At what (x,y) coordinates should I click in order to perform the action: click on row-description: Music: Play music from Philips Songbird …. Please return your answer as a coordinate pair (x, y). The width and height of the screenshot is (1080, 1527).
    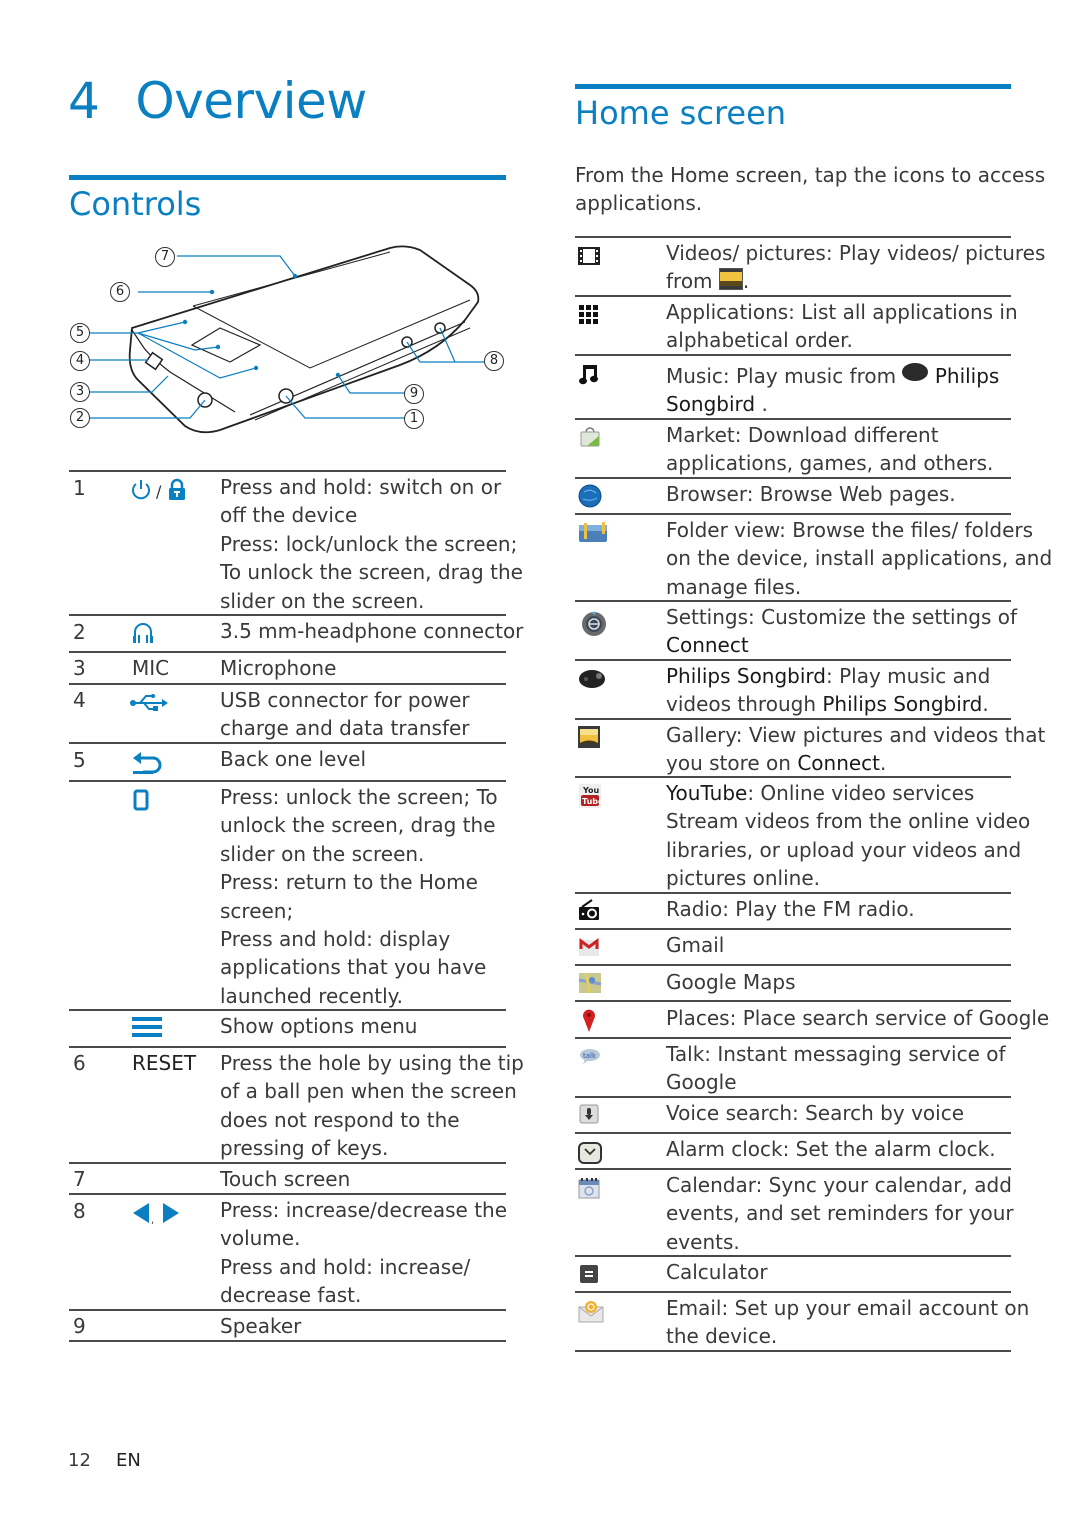
    Looking at the image, I should click on (832, 390).